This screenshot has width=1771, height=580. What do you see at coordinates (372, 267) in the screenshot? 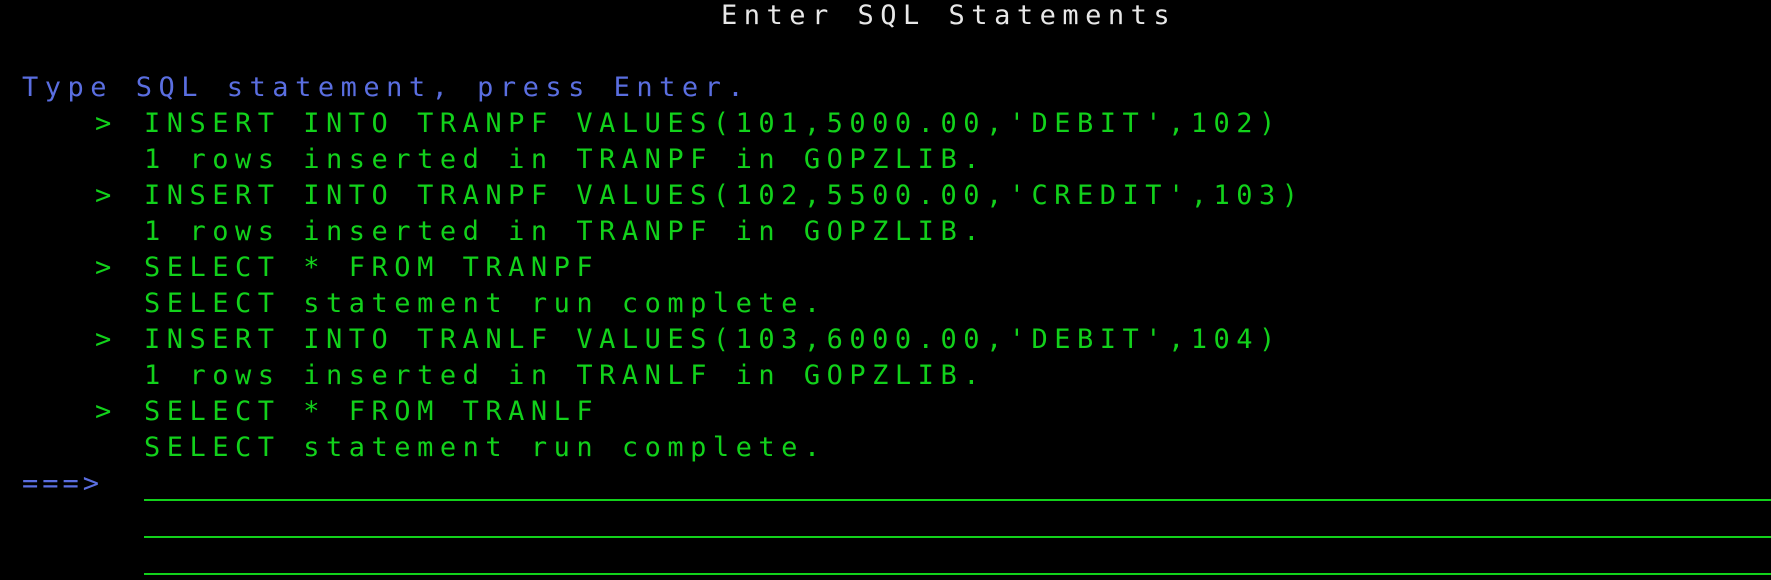
I see `history-statement: SELECT * FROM TRANPF` at bounding box center [372, 267].